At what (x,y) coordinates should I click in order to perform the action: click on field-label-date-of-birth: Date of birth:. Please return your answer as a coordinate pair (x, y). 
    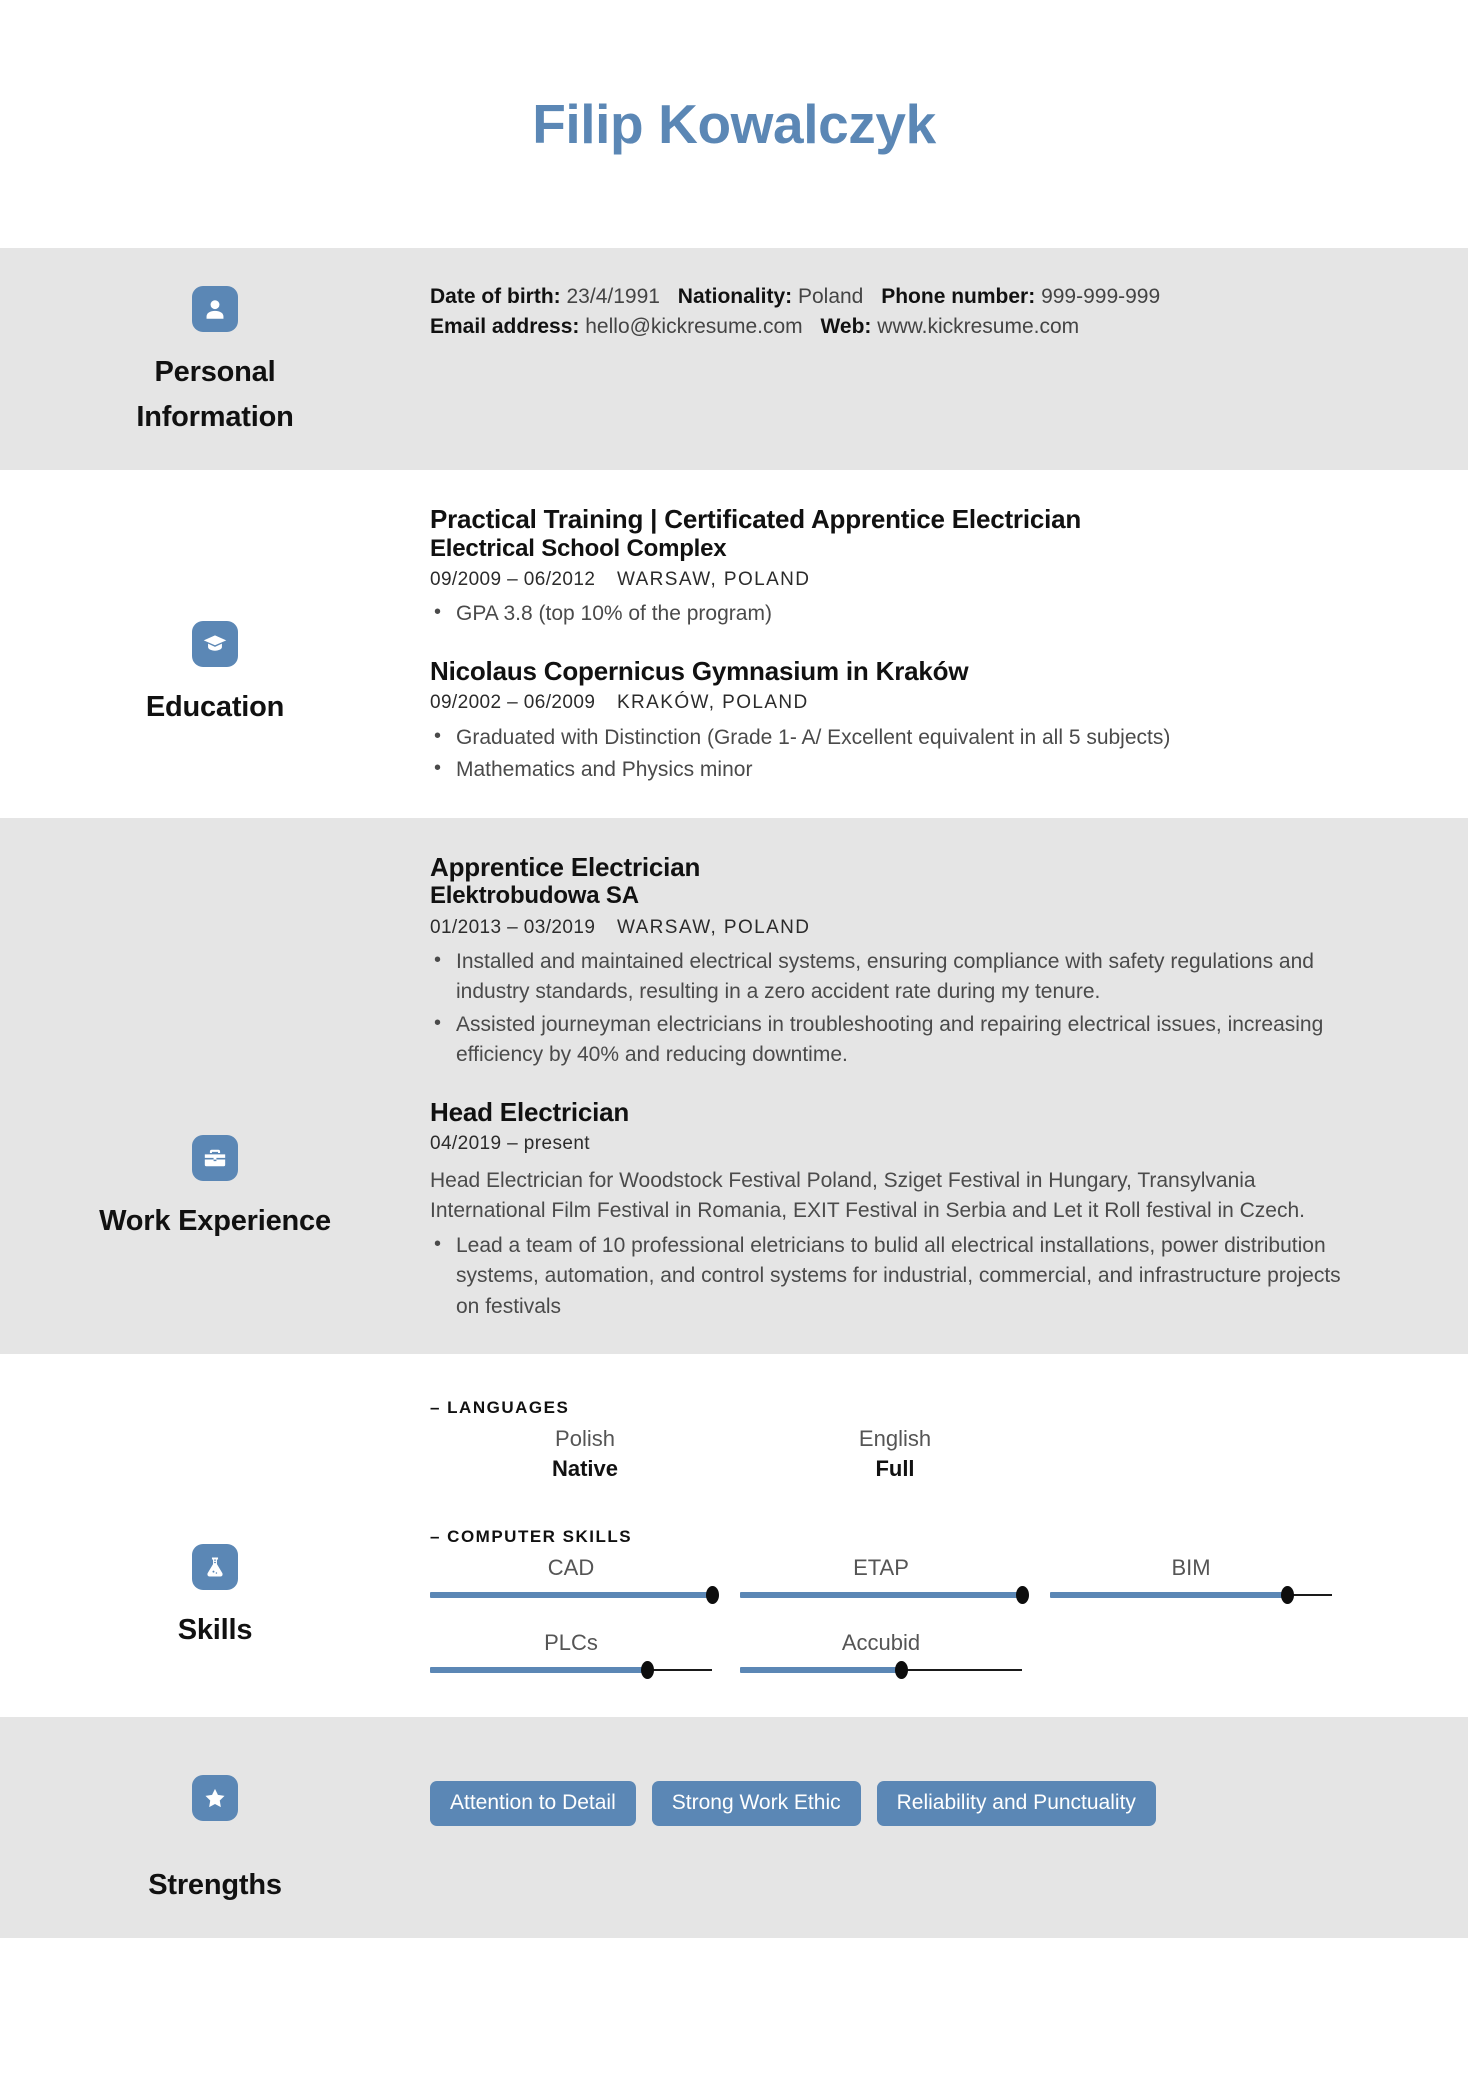
    Looking at the image, I should click on (495, 296).